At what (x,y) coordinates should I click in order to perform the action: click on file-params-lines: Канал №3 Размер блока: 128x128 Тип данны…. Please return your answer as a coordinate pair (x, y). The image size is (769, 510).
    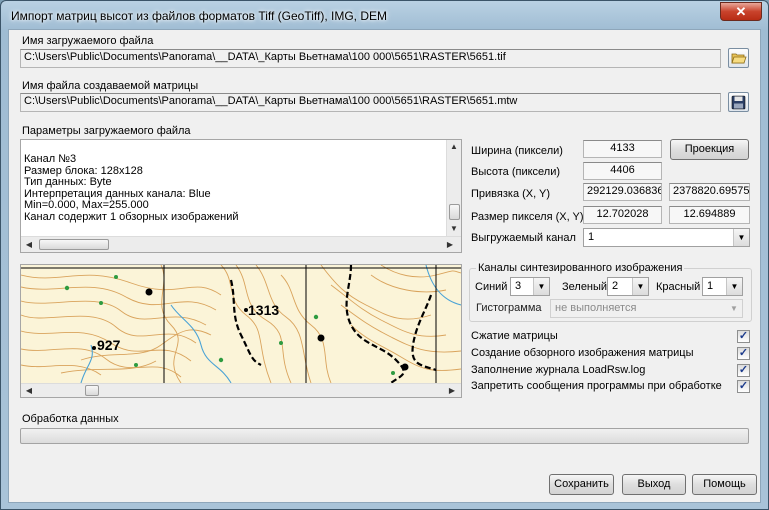
    Looking at the image, I should click on (131, 188).